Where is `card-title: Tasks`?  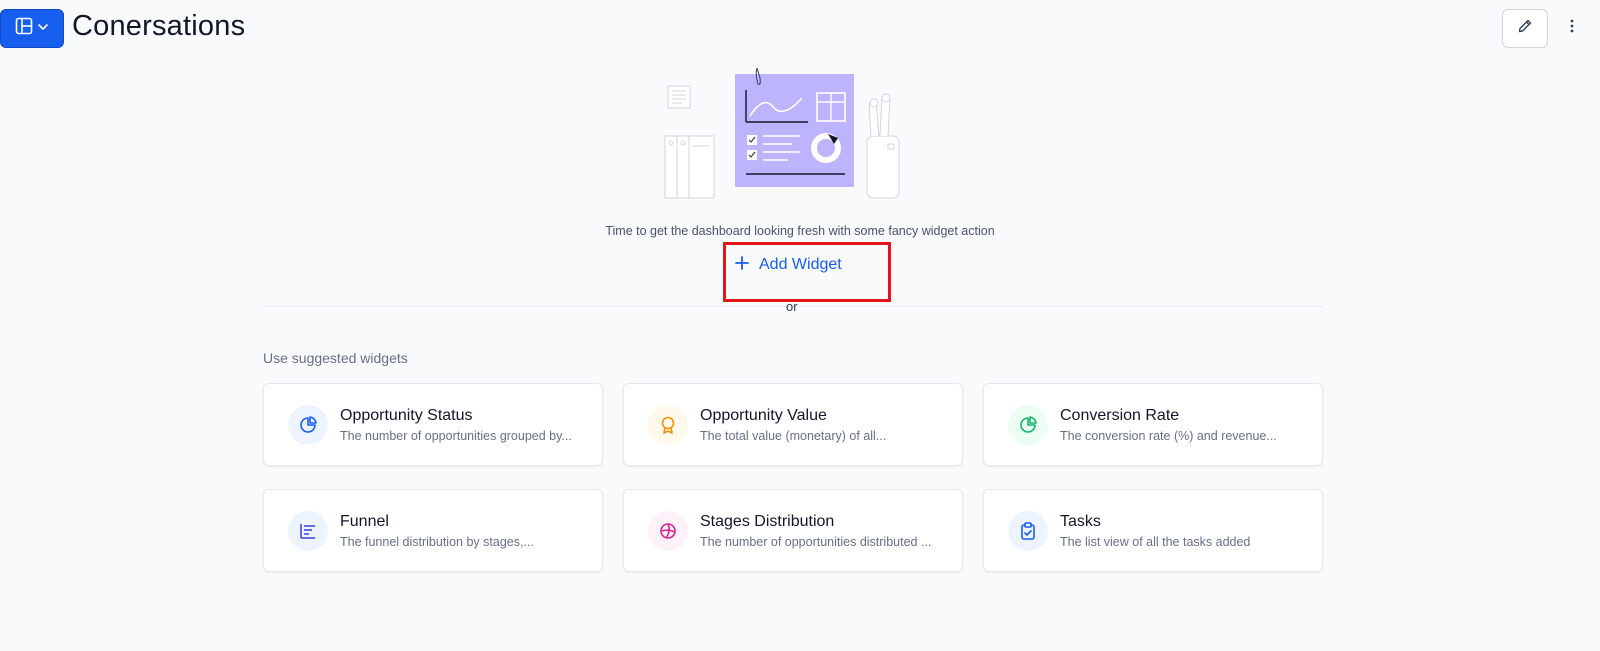
card-title: Tasks is located at coordinates (1080, 521).